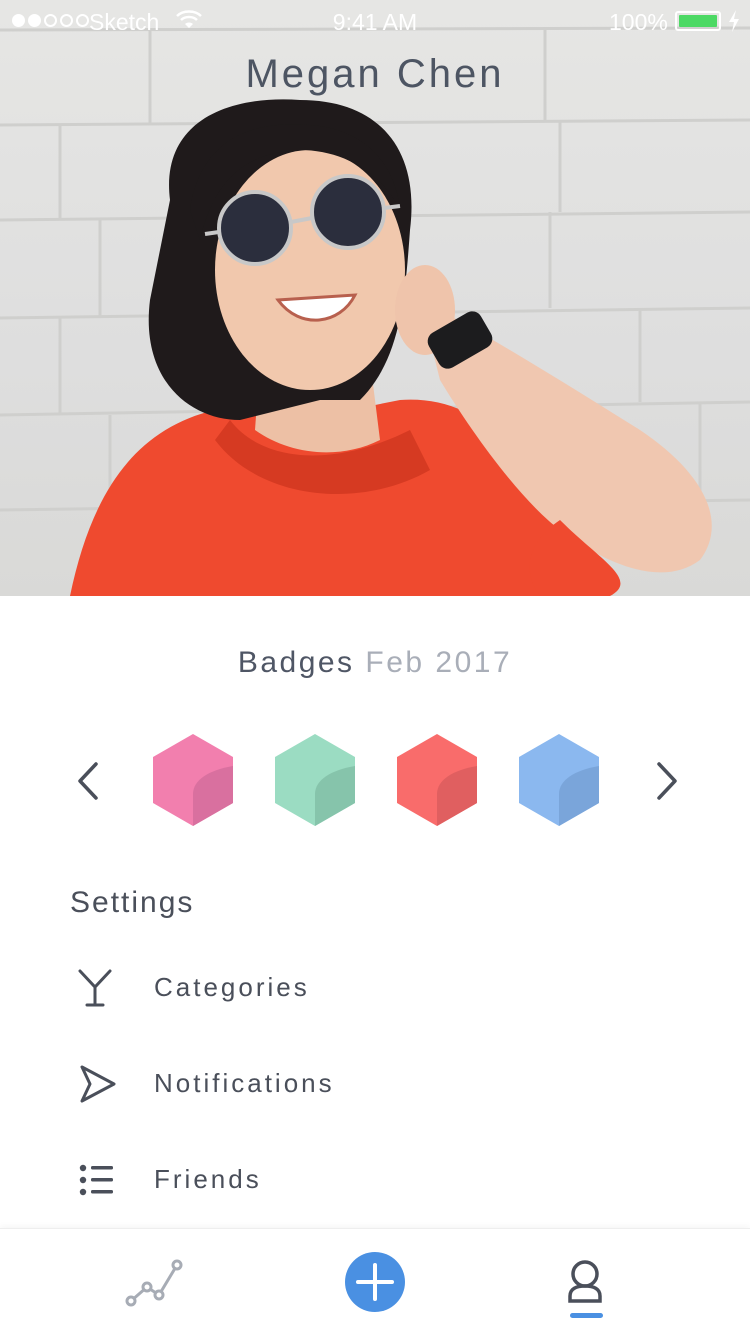  Describe the element at coordinates (586, 1315) in the screenshot. I see `active-tab-indicator` at that location.